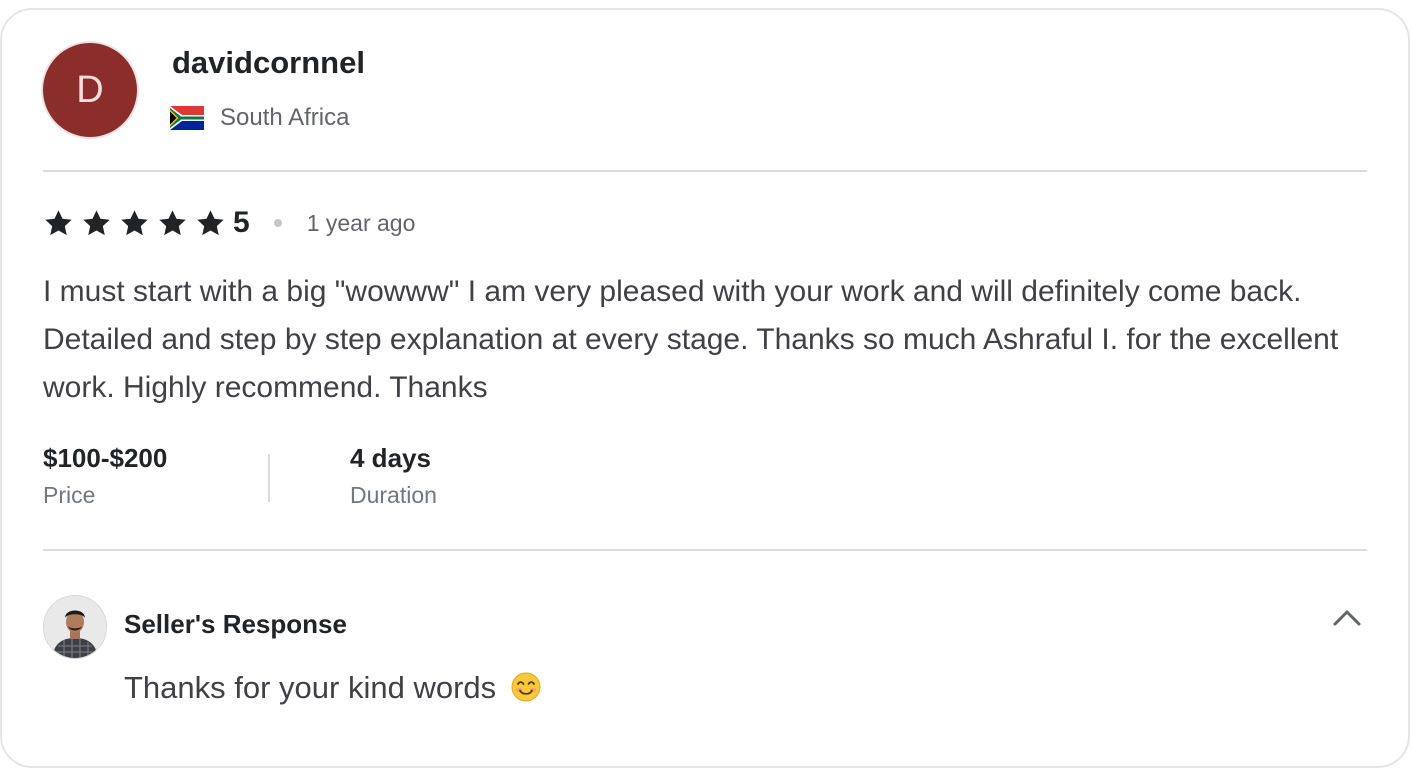 Image resolution: width=1412 pixels, height=768 pixels. What do you see at coordinates (285, 117) in the screenshot?
I see `reviewer-country: South Africa` at bounding box center [285, 117].